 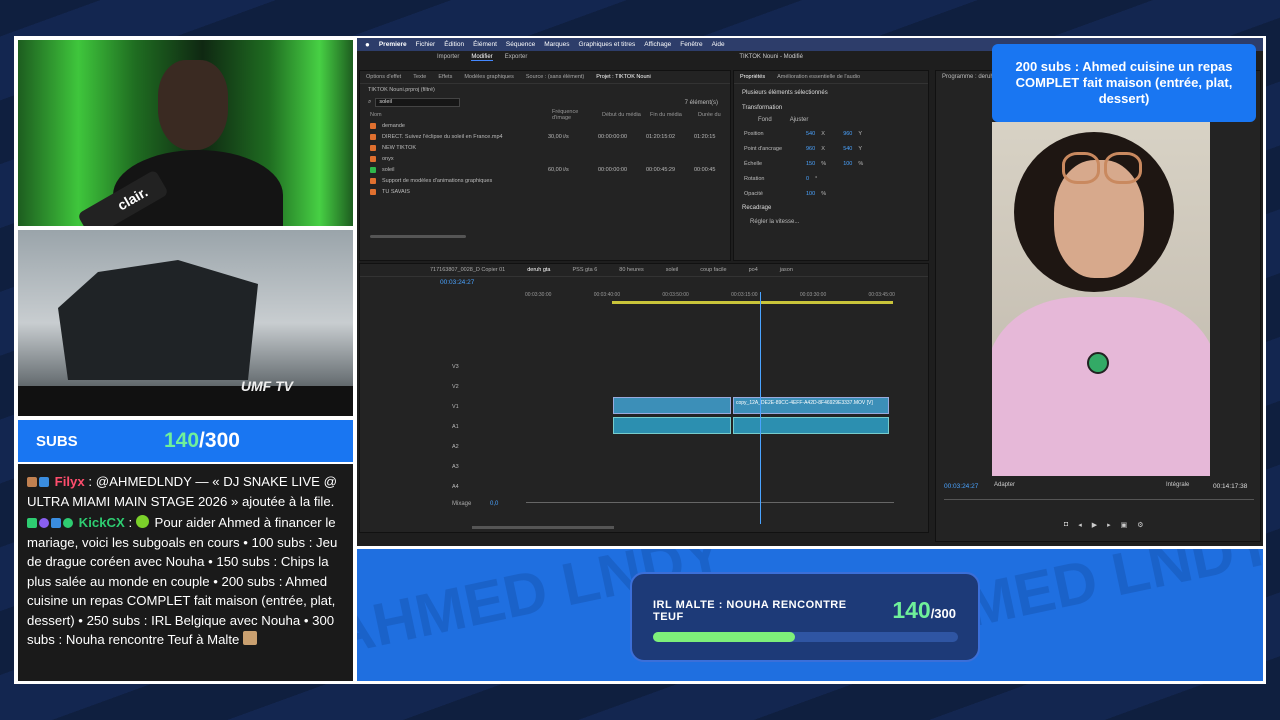 I want to click on h-scrollbar, so click(x=543, y=527).